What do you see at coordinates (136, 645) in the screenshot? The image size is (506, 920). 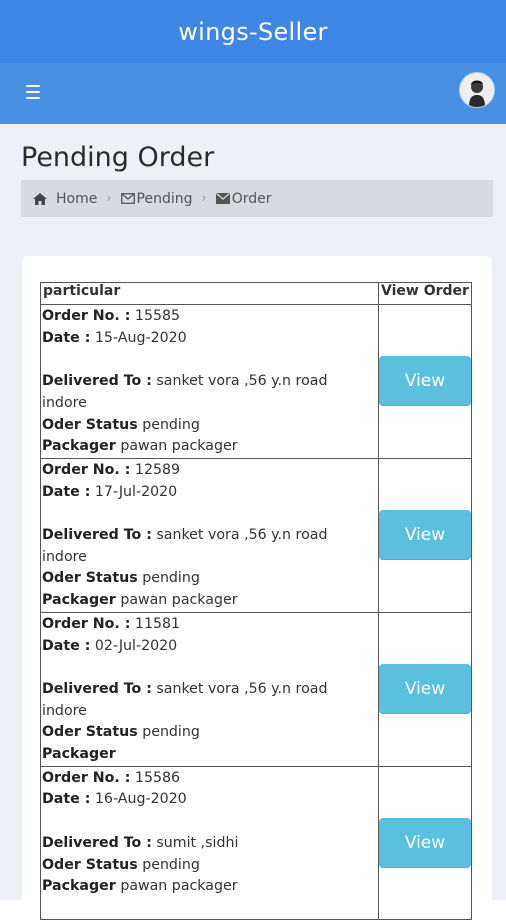 I see `date-value: 02-Jul-2020` at bounding box center [136, 645].